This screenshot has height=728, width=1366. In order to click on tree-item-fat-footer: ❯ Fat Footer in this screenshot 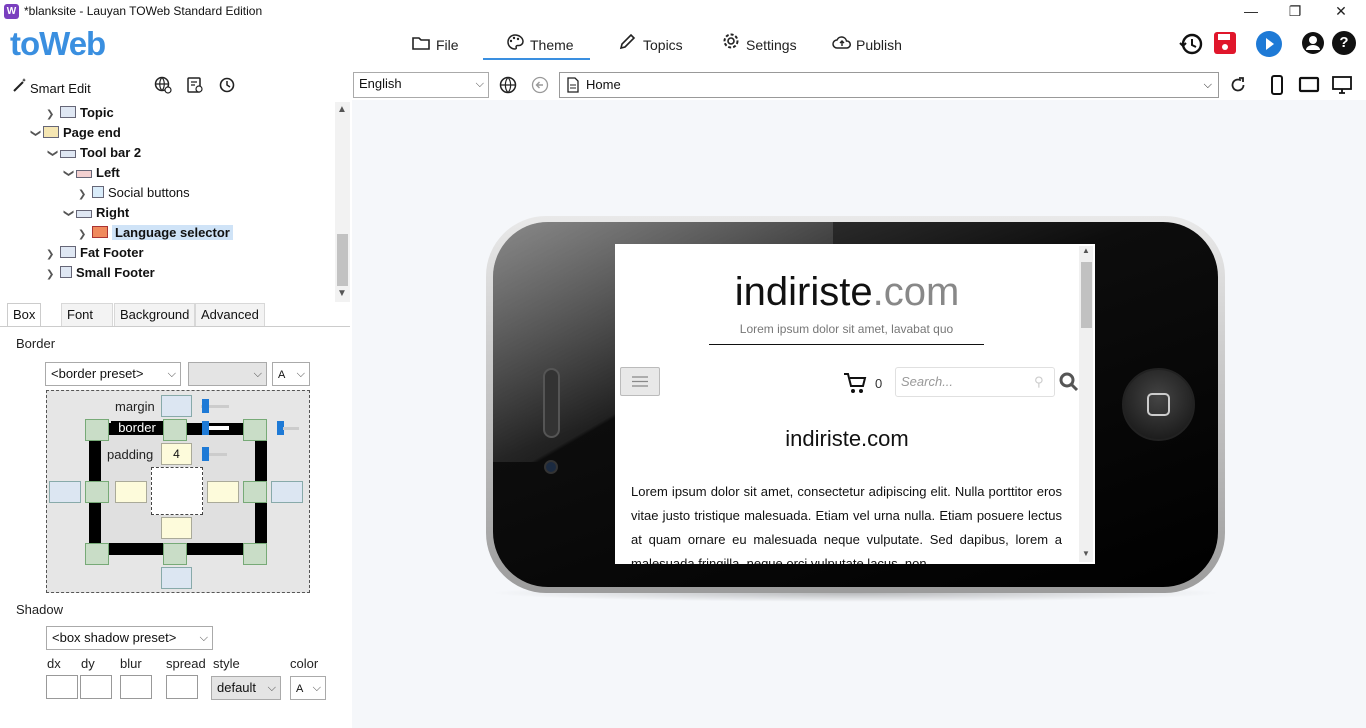, I will do `click(95, 253)`.